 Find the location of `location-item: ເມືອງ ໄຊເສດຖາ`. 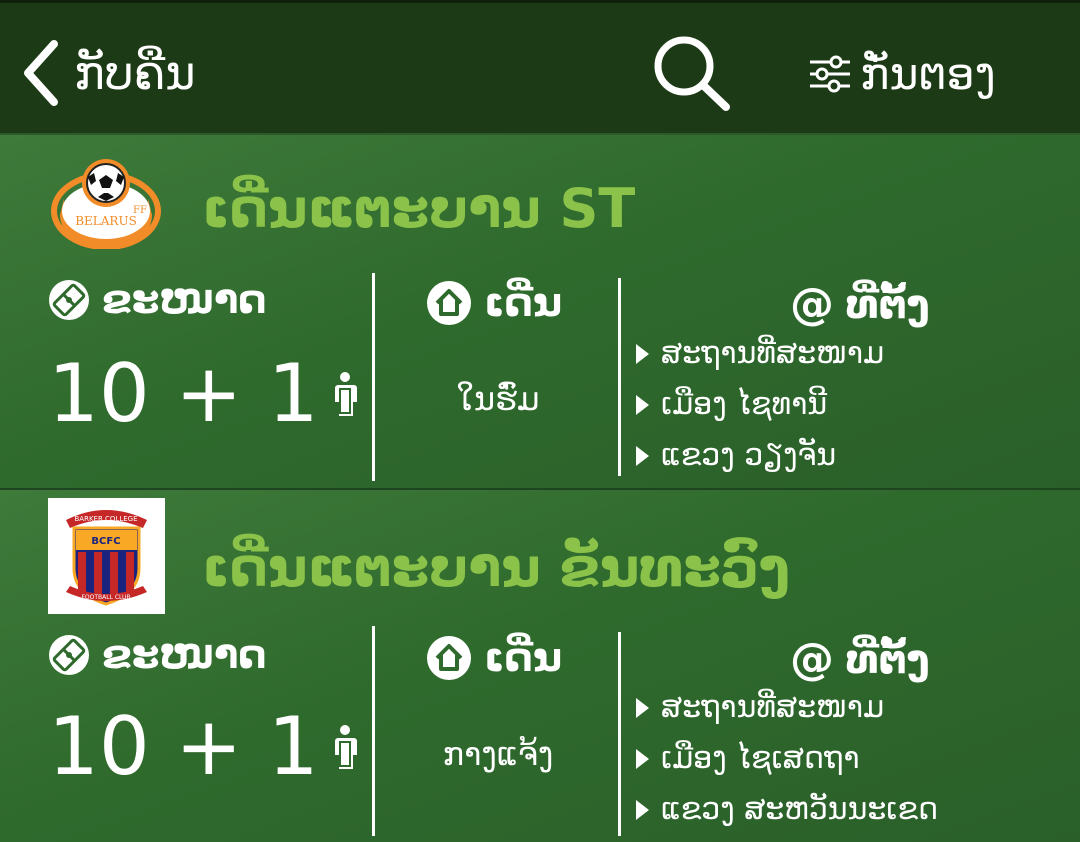

location-item: ເມືອງ ໄຊເສດຖາ is located at coordinates (787, 758).